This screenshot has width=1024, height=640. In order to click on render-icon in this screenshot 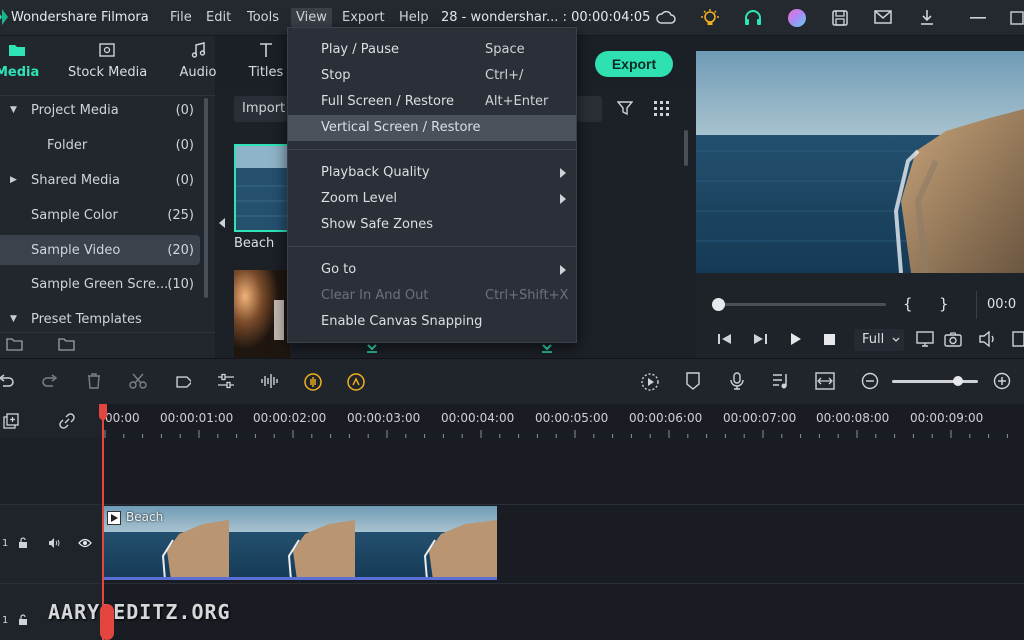, I will do `click(650, 382)`.